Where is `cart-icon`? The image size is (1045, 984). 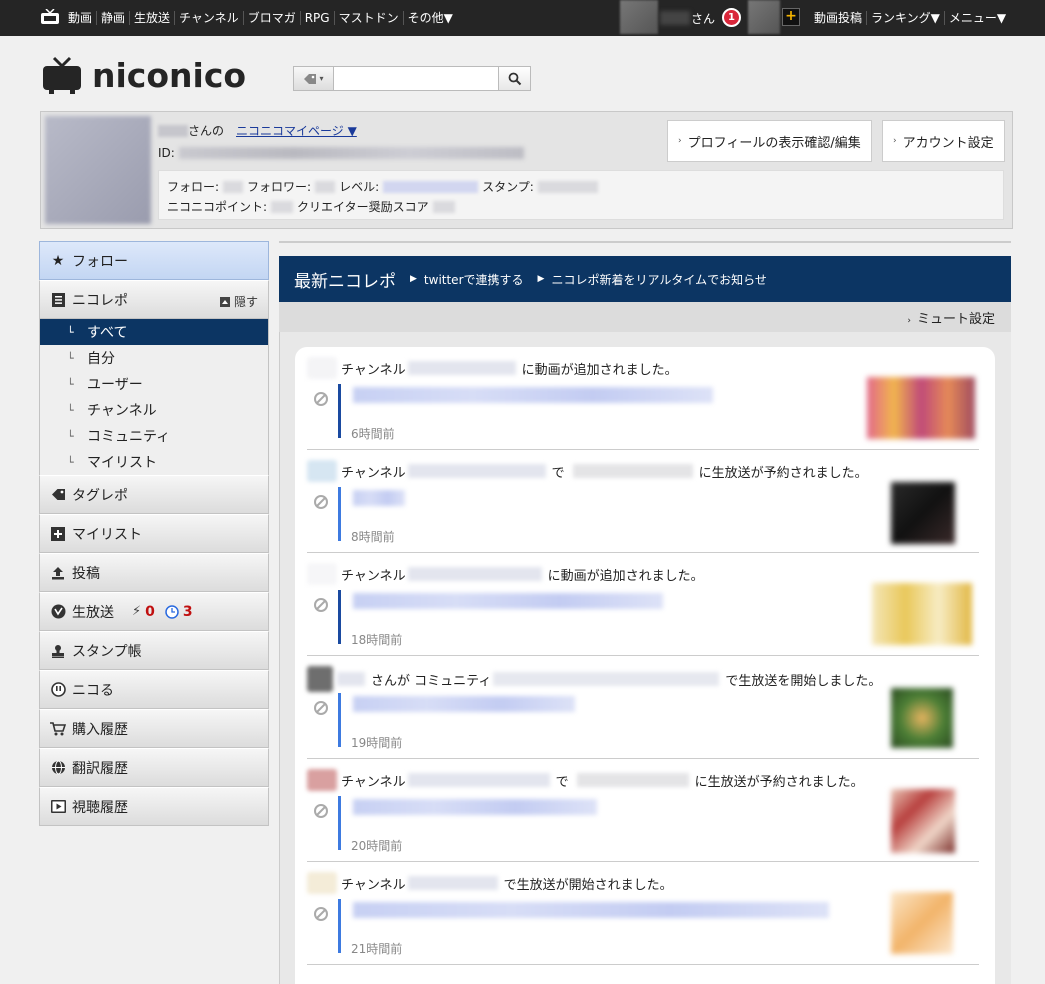 cart-icon is located at coordinates (58, 729).